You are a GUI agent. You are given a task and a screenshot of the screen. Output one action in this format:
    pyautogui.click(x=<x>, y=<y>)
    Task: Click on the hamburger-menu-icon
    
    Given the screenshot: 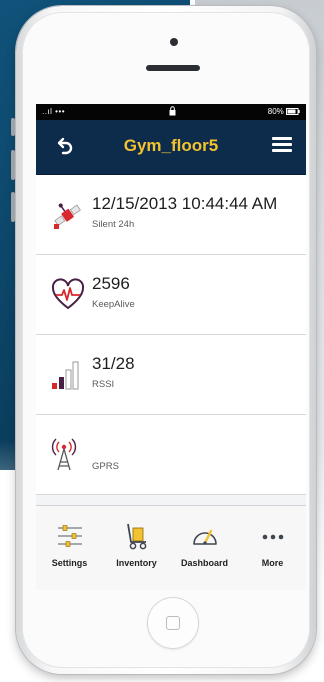 What is the action you would take?
    pyautogui.click(x=282, y=146)
    